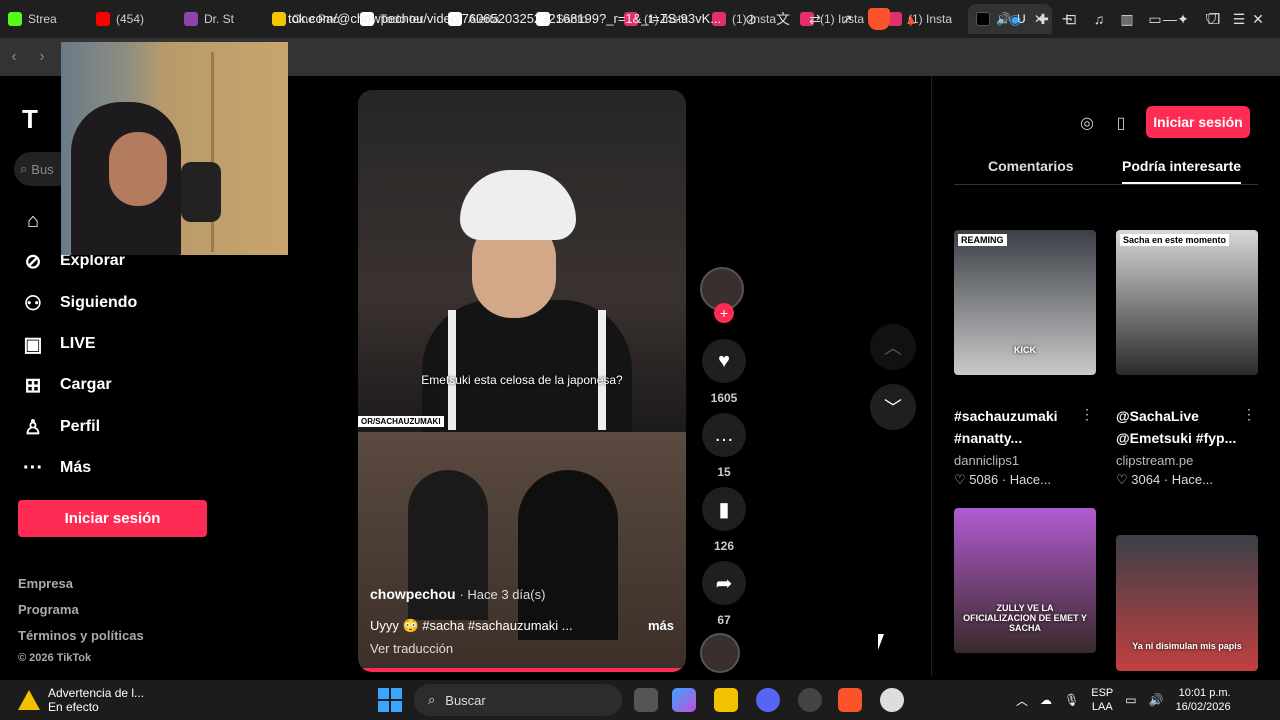 The height and width of the screenshot is (720, 1280). I want to click on video-thumbnail: Ya ni disimulan mis papis, so click(1187, 603).